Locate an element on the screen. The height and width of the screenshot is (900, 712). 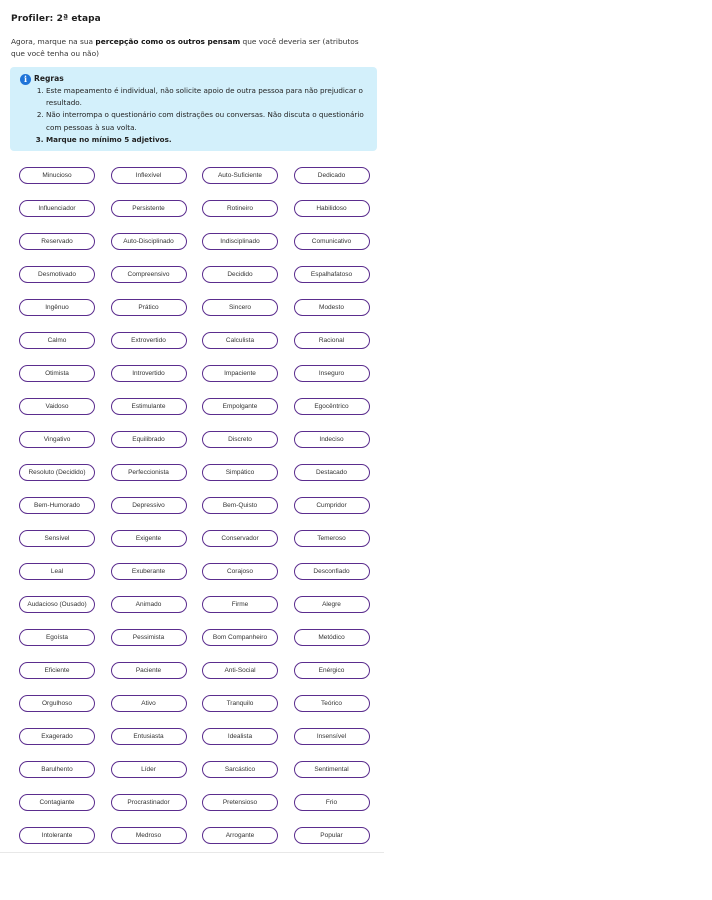
adjective-option-button: Inseguro is located at coordinates (331, 373).